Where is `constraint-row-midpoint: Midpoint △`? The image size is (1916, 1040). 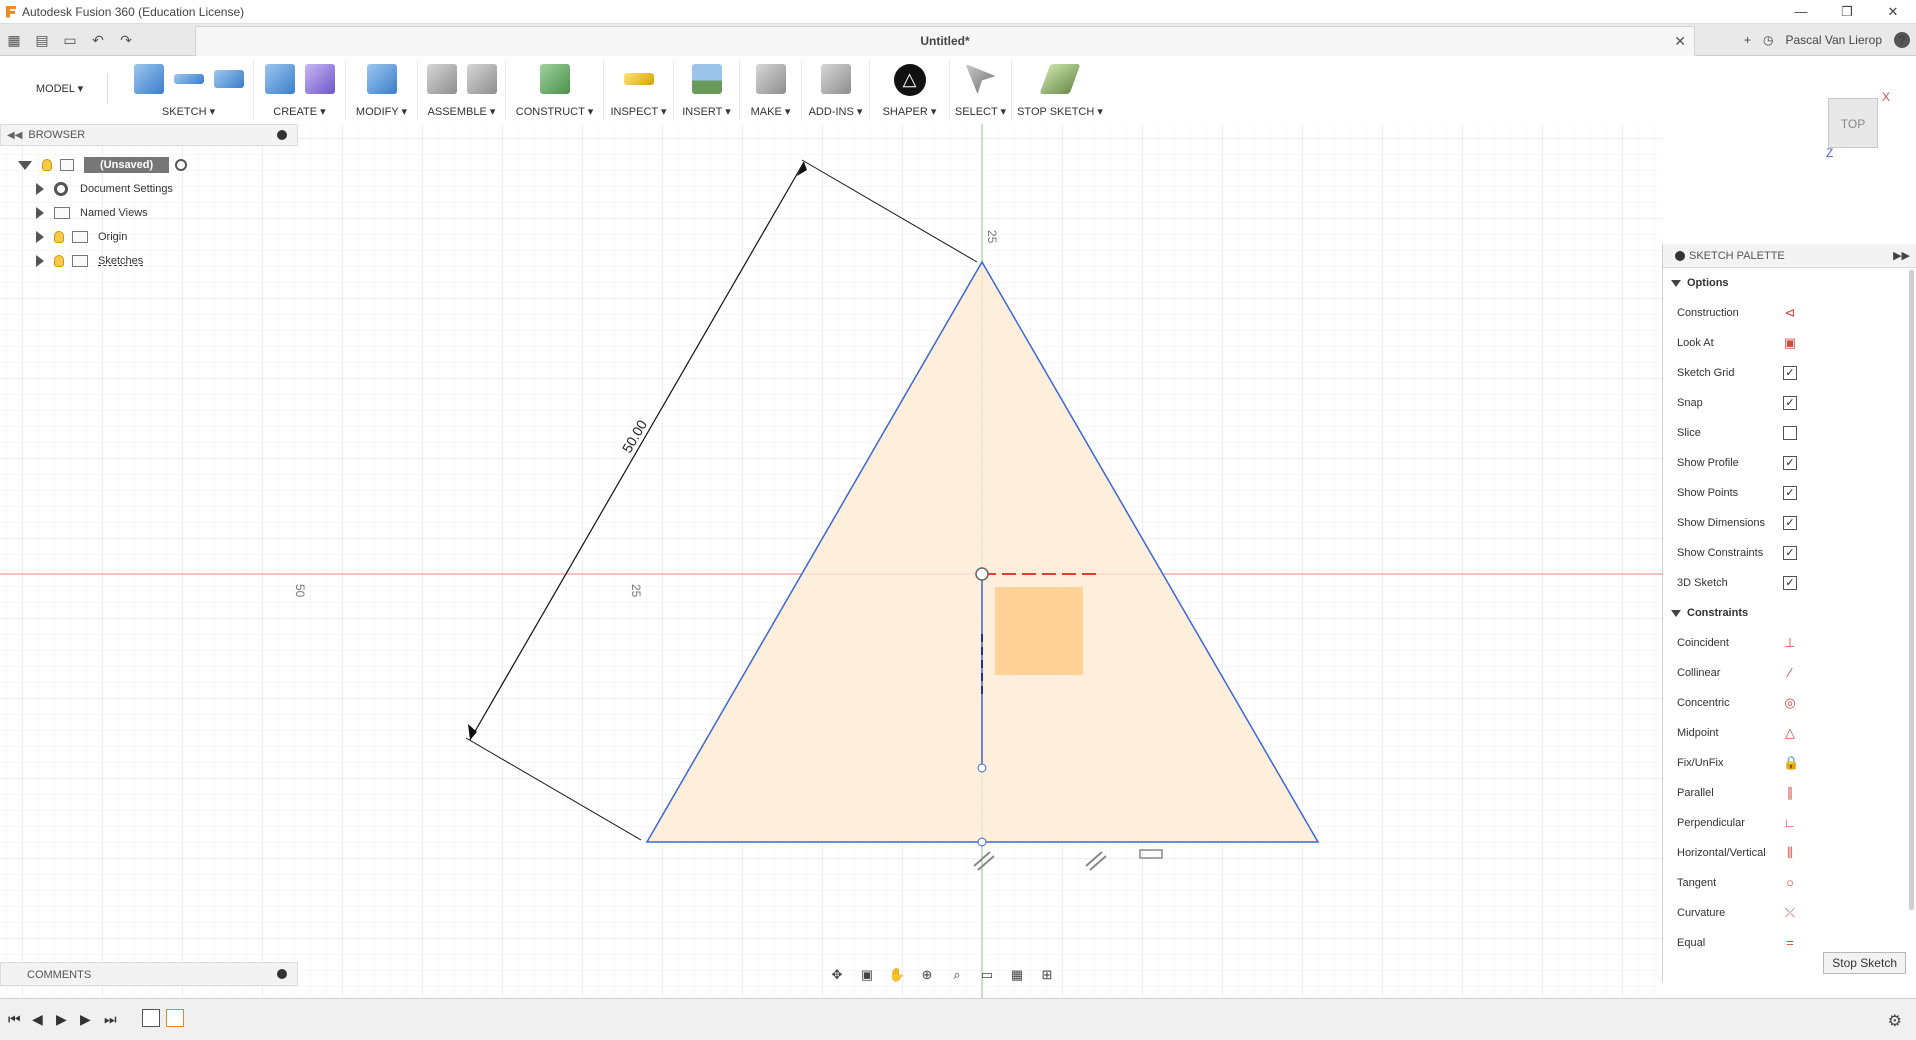 constraint-row-midpoint: Midpoint △ is located at coordinates (1789, 733).